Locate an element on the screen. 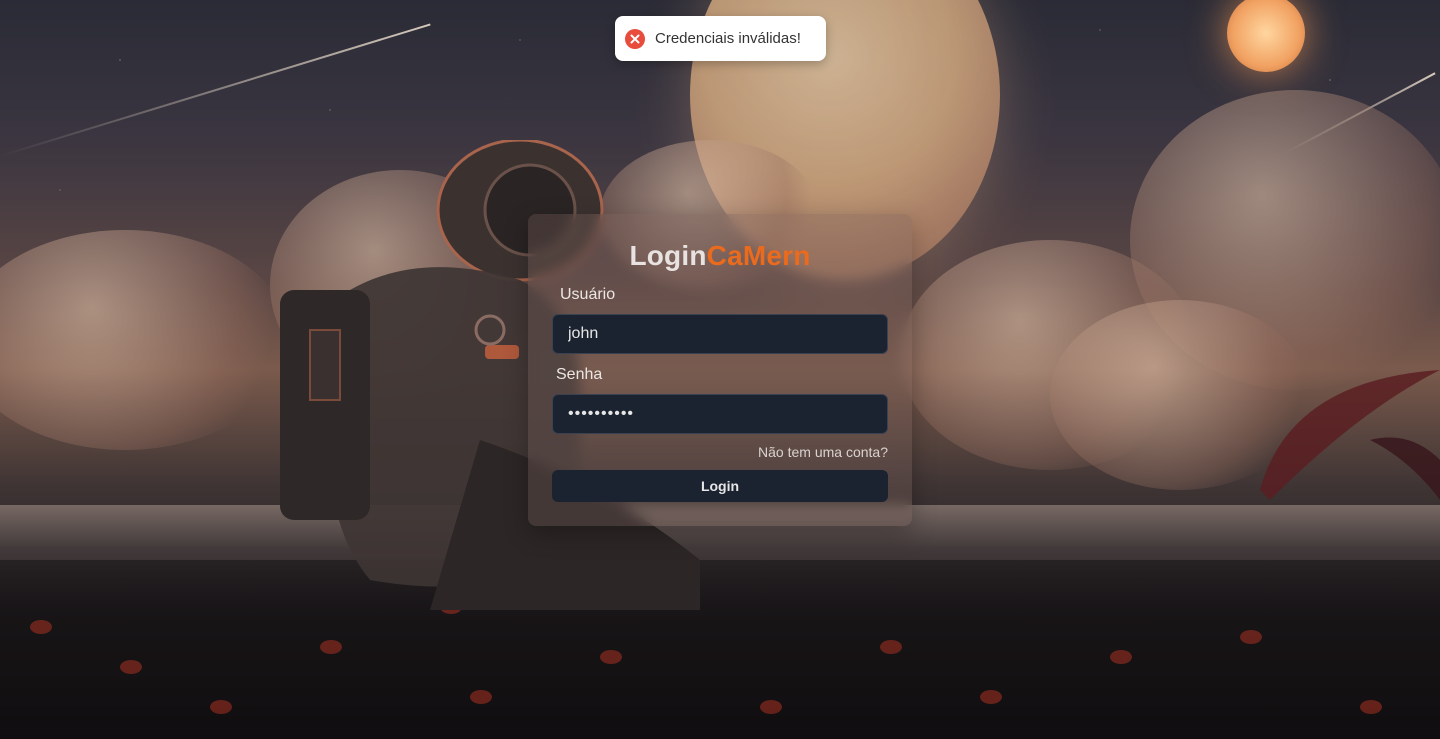  brand-title: LoginCaMern is located at coordinates (720, 256).